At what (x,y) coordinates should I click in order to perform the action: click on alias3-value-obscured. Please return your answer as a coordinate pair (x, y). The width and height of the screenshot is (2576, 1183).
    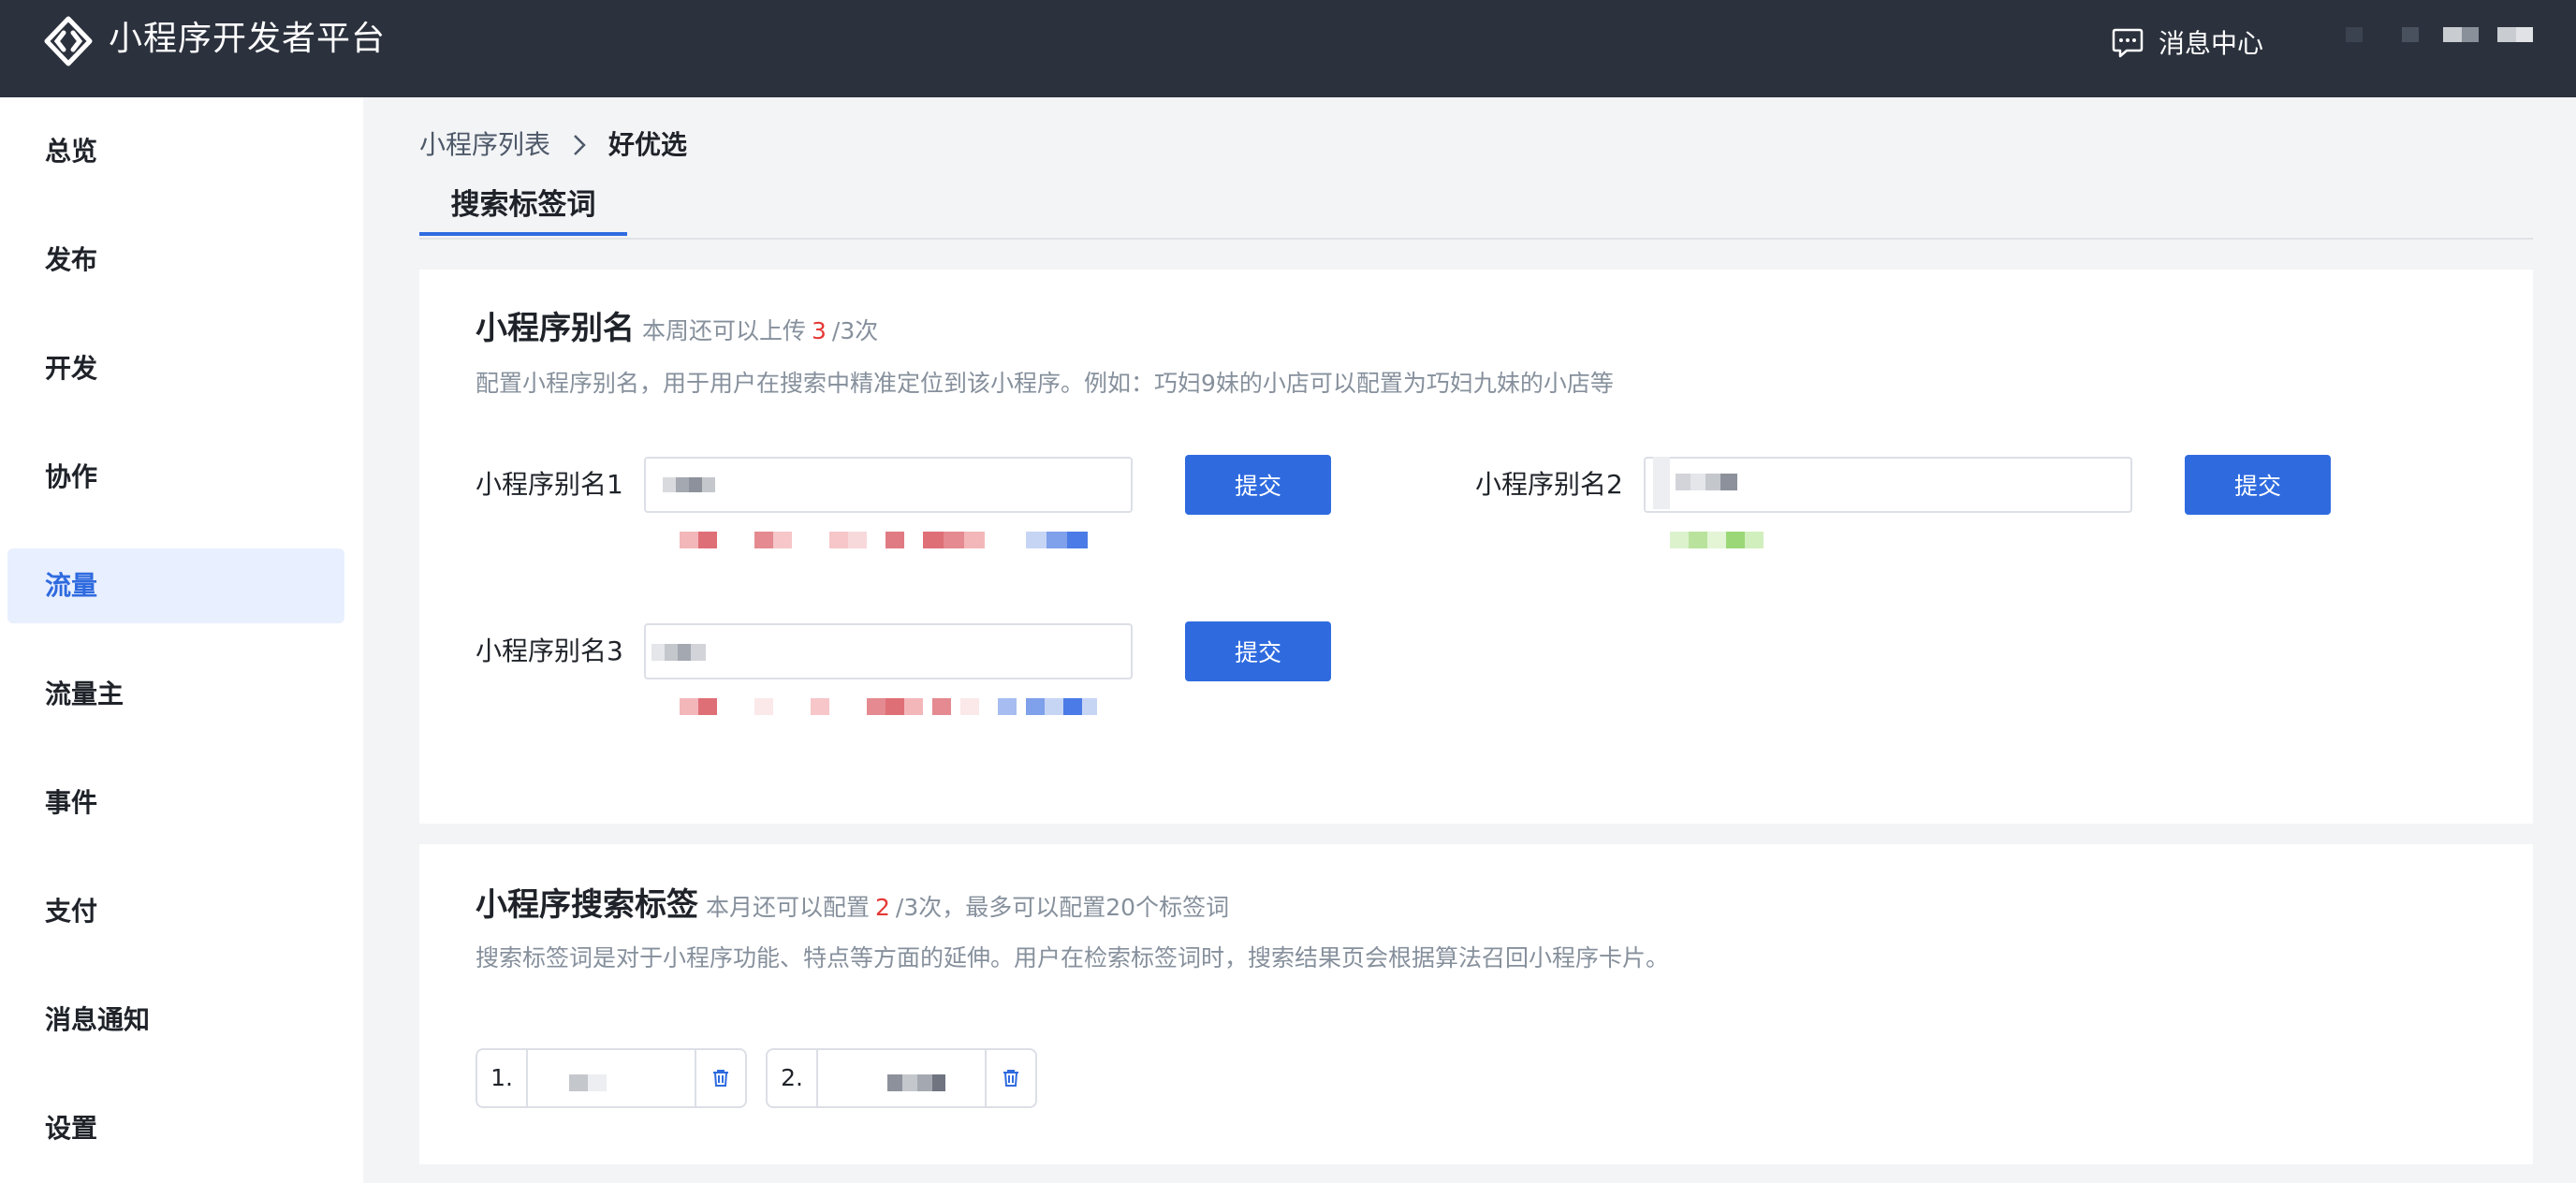
    Looking at the image, I should click on (678, 652).